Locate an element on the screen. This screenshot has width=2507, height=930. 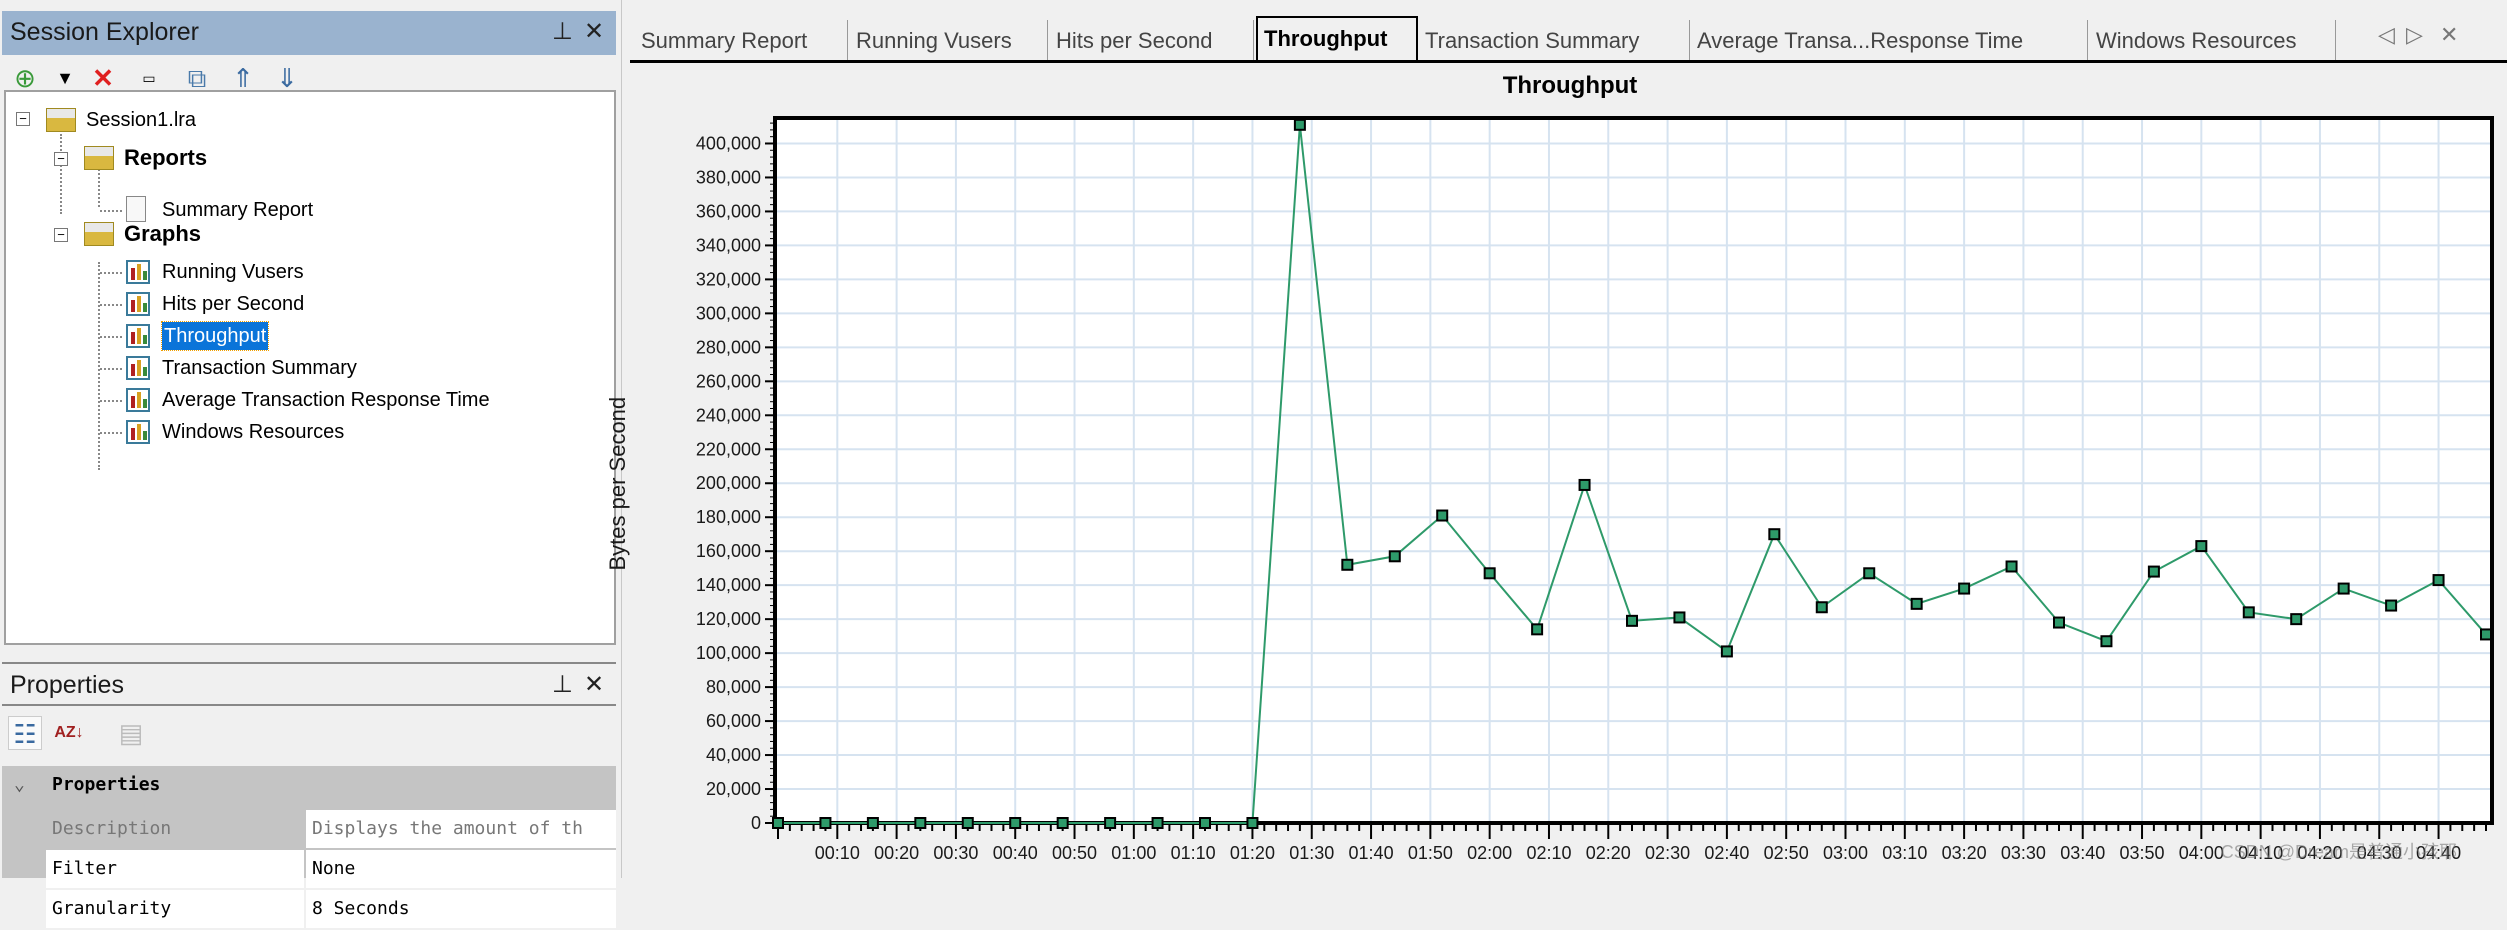
x-tick-label: 02:50 is located at coordinates (1786, 853).